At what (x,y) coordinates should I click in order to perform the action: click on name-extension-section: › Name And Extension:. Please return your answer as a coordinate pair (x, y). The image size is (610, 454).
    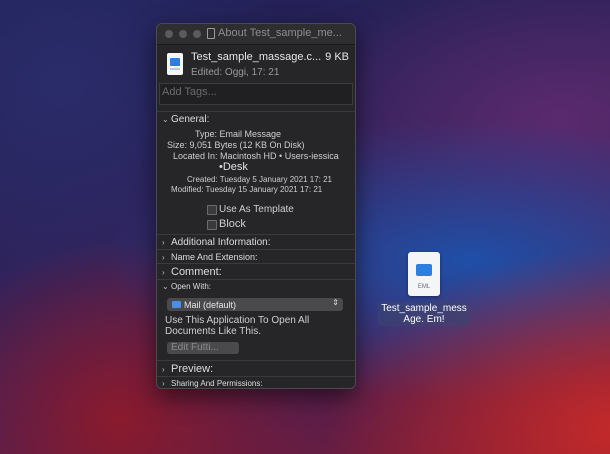
    Looking at the image, I should click on (256, 256).